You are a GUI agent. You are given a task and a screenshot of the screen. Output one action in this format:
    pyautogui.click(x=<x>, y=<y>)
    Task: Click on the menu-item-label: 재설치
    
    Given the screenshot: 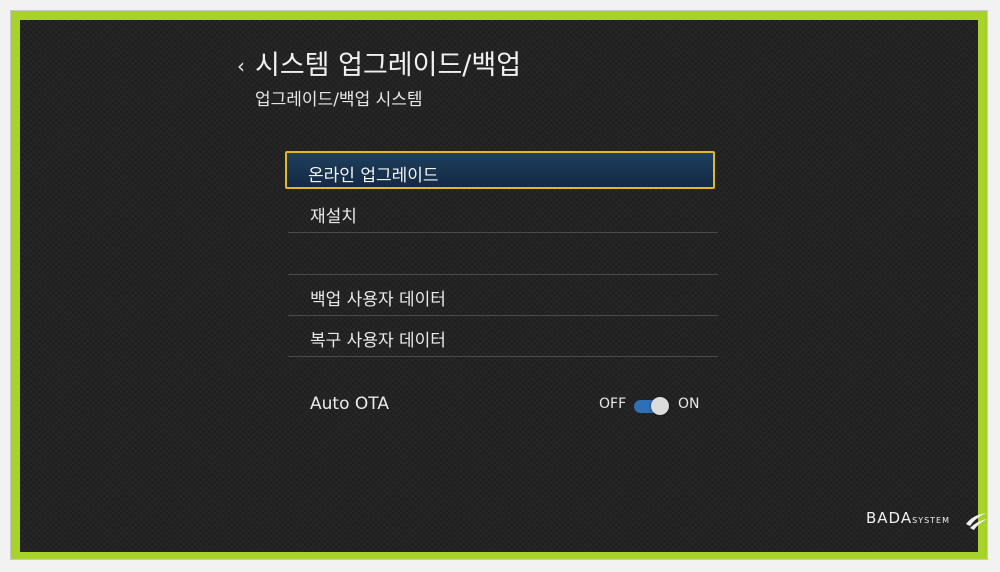 What is the action you would take?
    pyautogui.click(x=333, y=217)
    